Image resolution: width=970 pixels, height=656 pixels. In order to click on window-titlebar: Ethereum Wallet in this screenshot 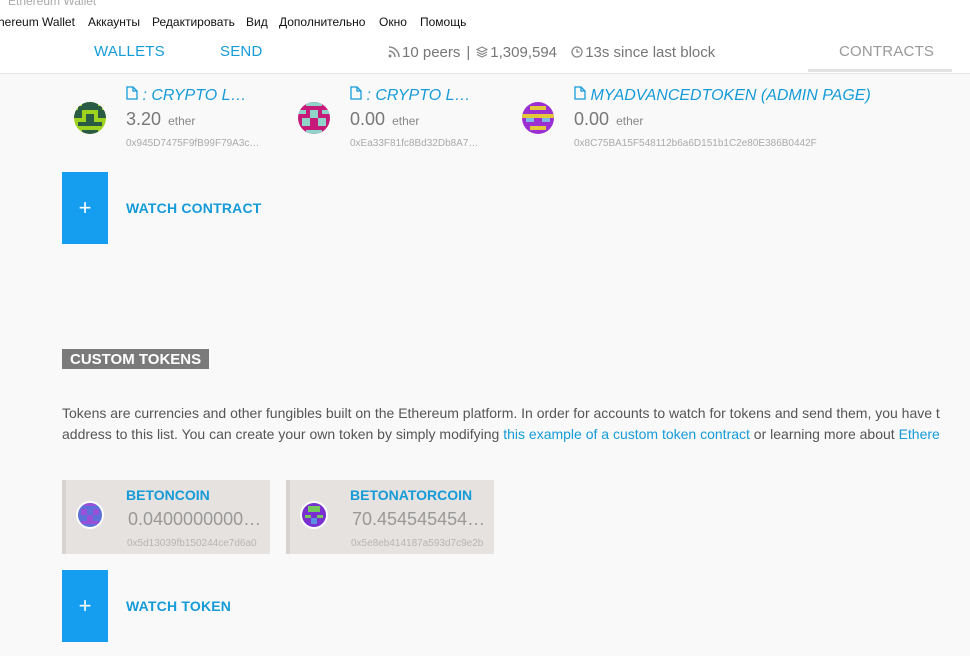, I will do `click(485, 5)`.